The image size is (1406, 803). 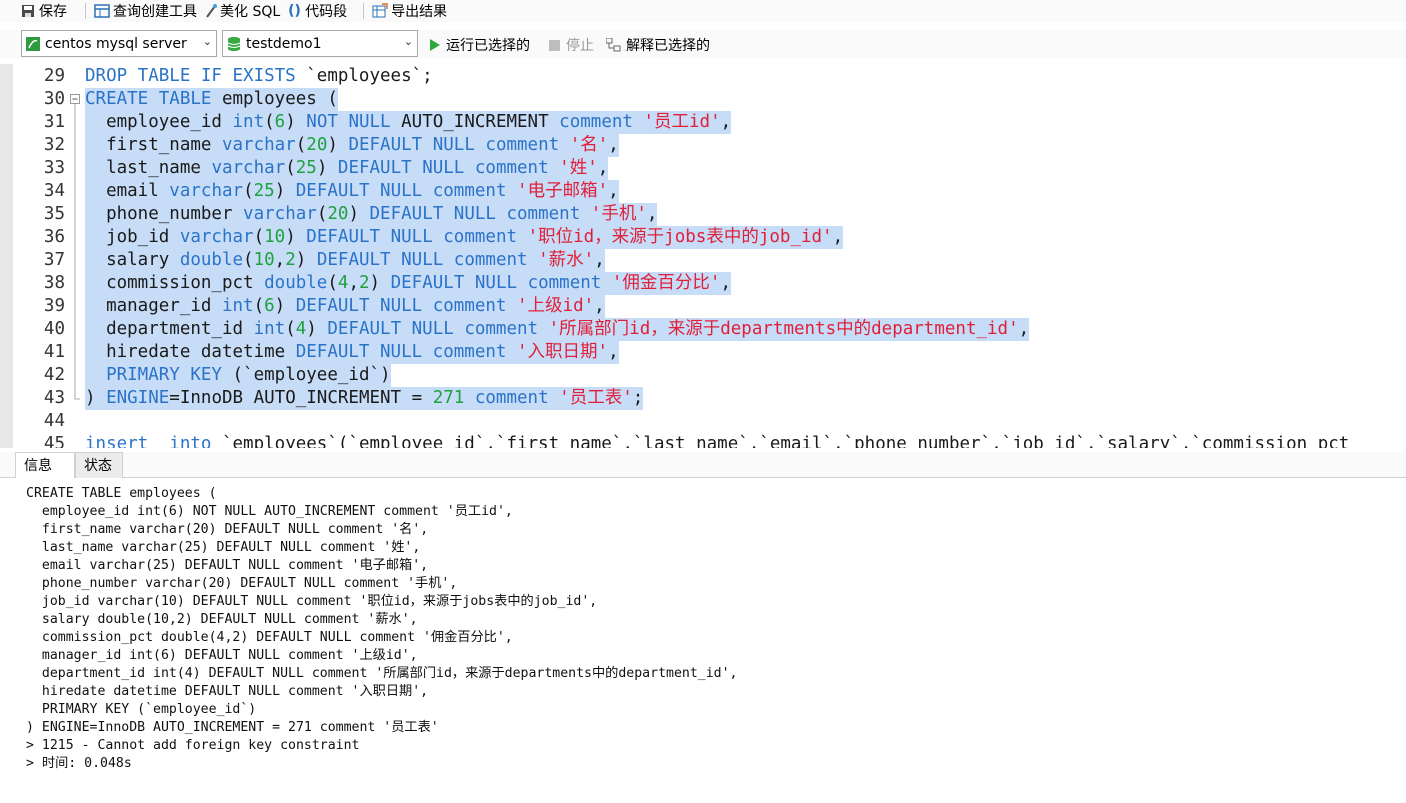 I want to click on code-token: 4, so click(x=301, y=329).